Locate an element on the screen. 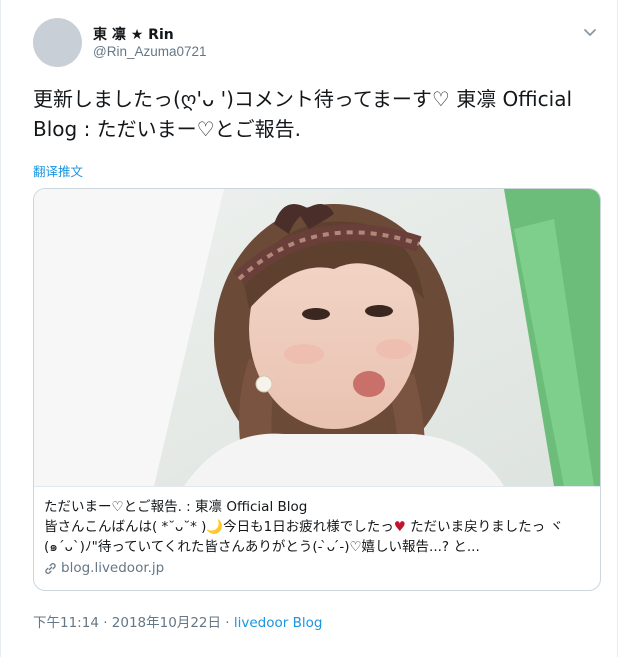 The image size is (618, 657). card-url-text: blog.livedoor.jp is located at coordinates (113, 568).